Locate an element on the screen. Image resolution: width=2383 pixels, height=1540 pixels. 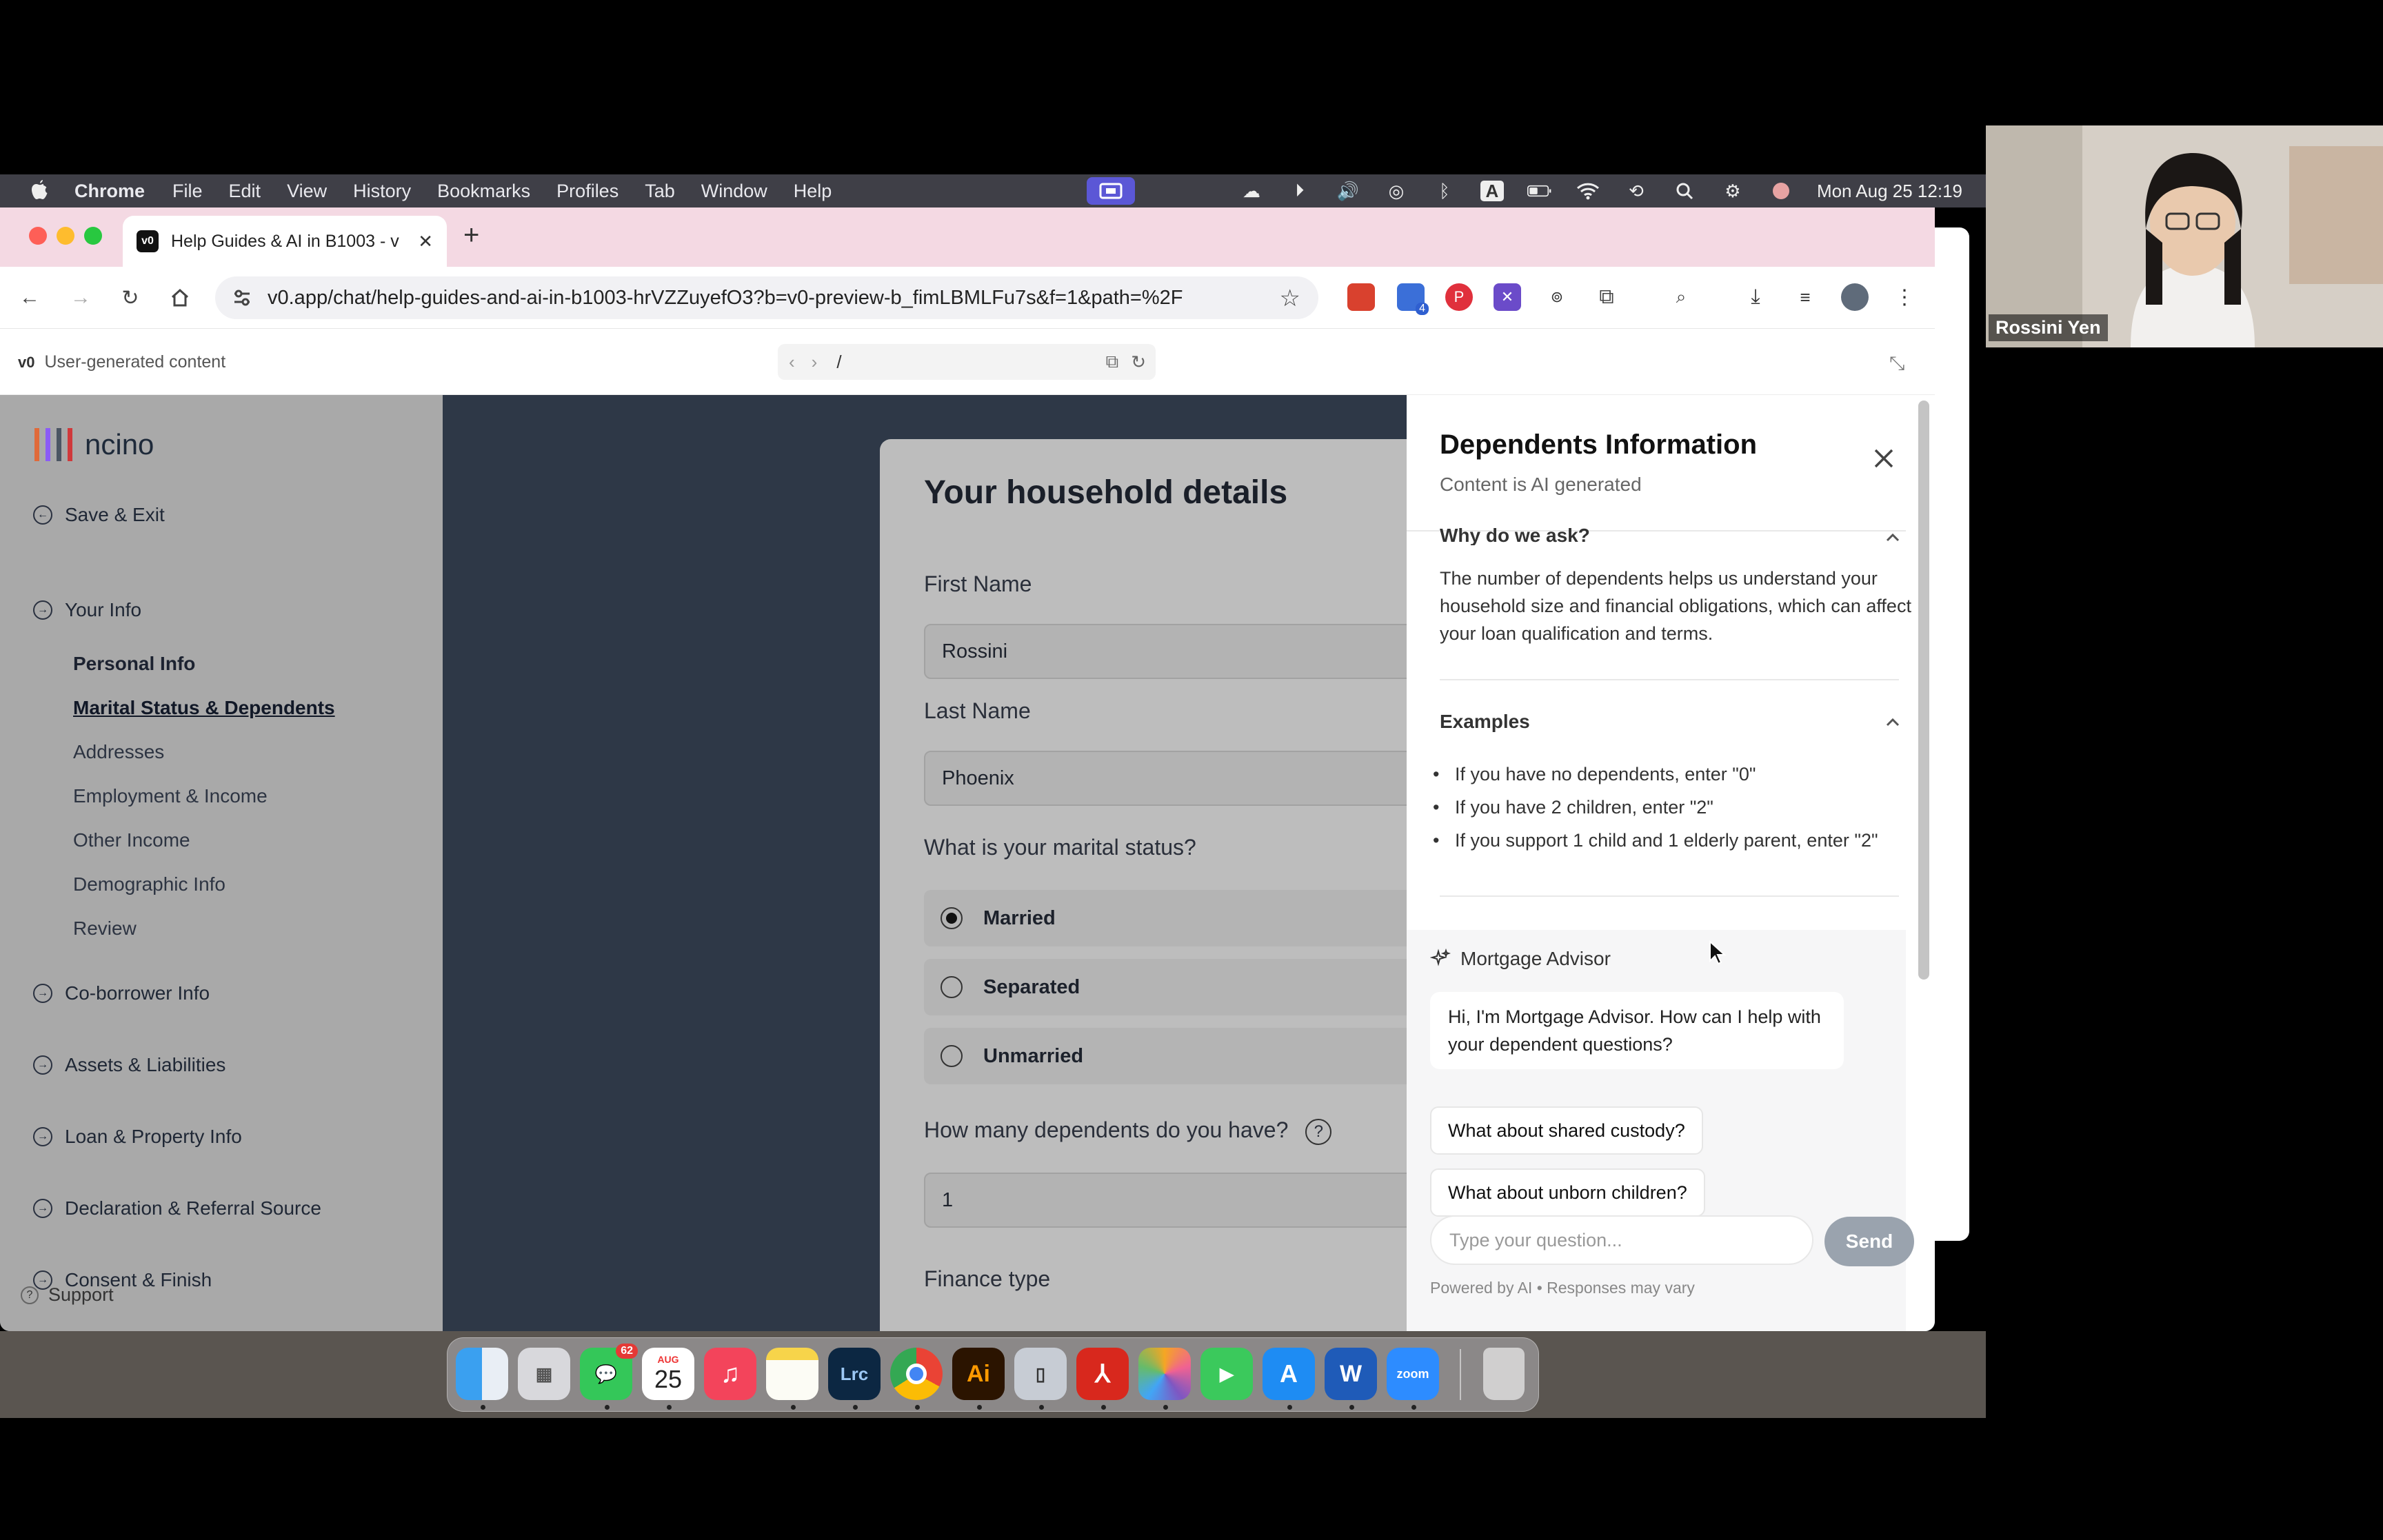
input-source-icon: A is located at coordinates (1492, 191).